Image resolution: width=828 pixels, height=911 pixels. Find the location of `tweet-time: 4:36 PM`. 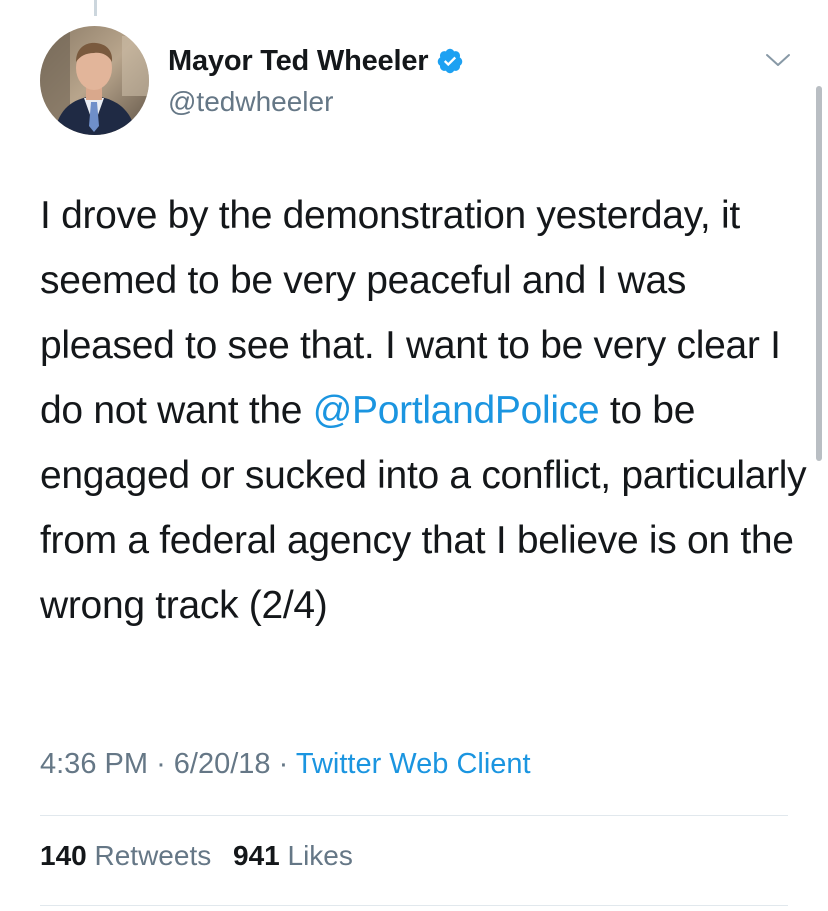

tweet-time: 4:36 PM is located at coordinates (94, 764).